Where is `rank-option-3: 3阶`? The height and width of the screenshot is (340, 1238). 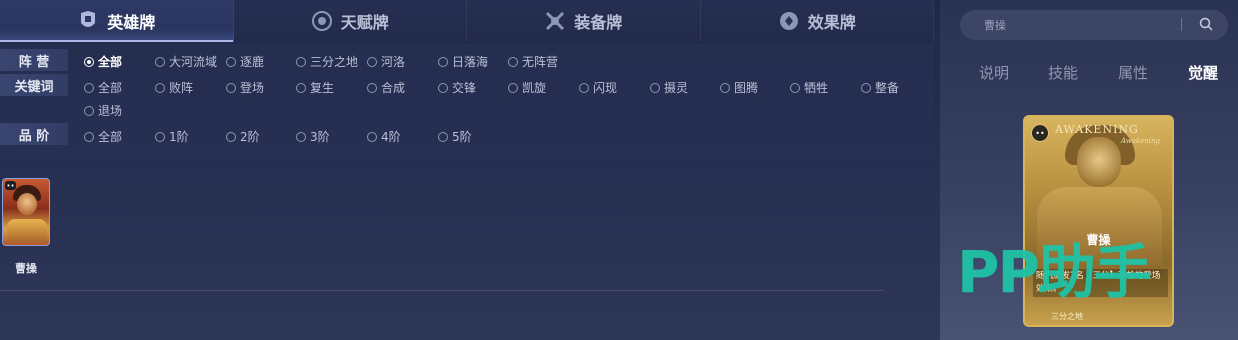
rank-option-3: 3阶 is located at coordinates (313, 136).